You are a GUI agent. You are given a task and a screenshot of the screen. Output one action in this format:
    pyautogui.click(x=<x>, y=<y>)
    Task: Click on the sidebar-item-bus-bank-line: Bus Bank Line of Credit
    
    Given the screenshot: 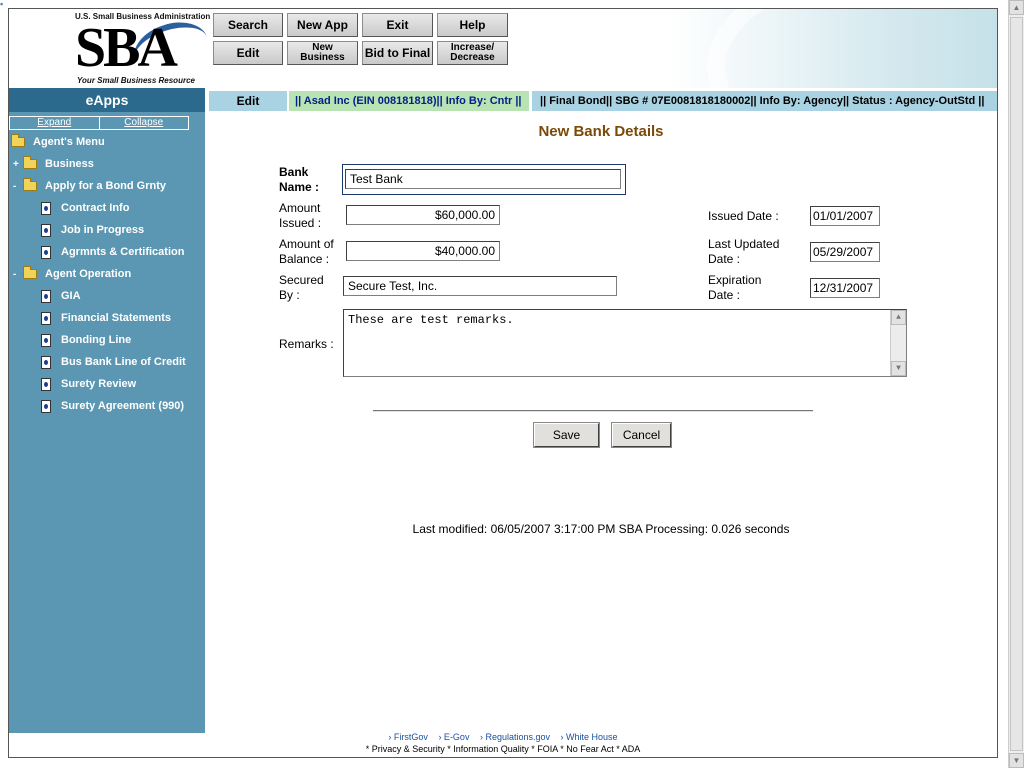 What is the action you would take?
    pyautogui.click(x=113, y=362)
    